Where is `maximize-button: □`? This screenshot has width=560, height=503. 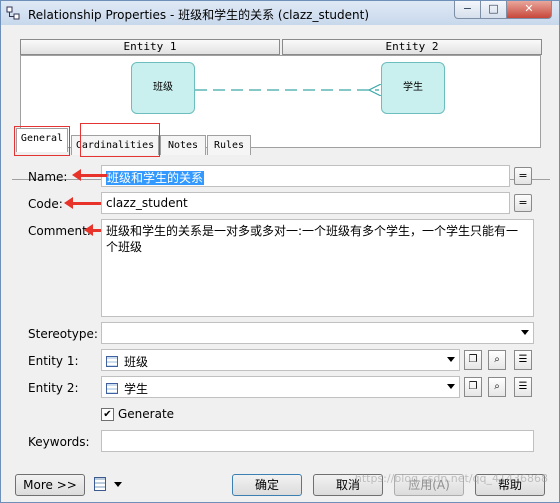
maximize-button: □ is located at coordinates (493, 10).